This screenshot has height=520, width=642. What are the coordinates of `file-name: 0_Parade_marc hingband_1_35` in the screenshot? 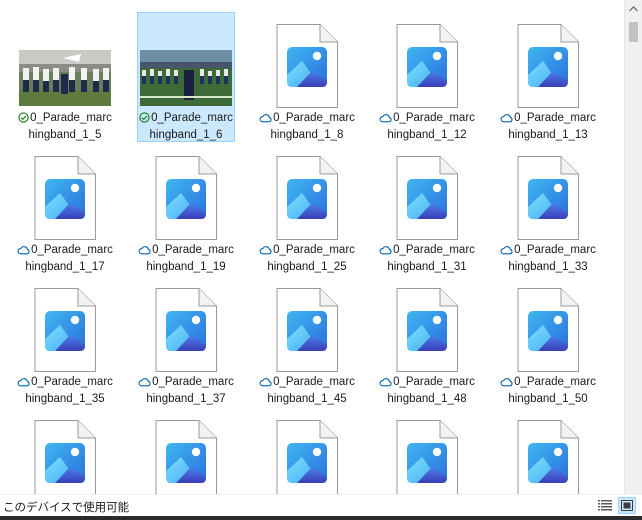 It's located at (65, 391).